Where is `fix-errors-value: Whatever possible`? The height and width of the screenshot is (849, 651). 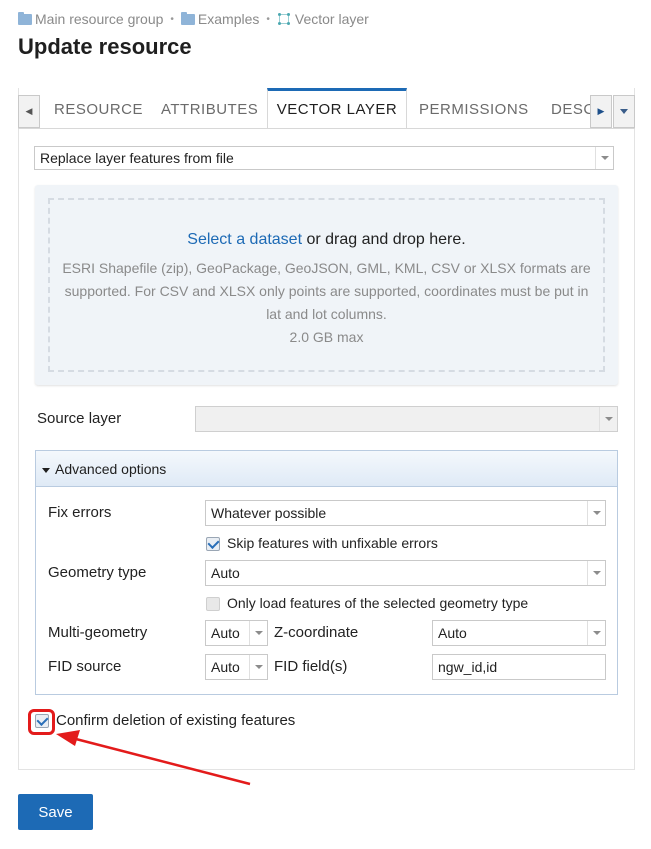 fix-errors-value: Whatever possible is located at coordinates (269, 513).